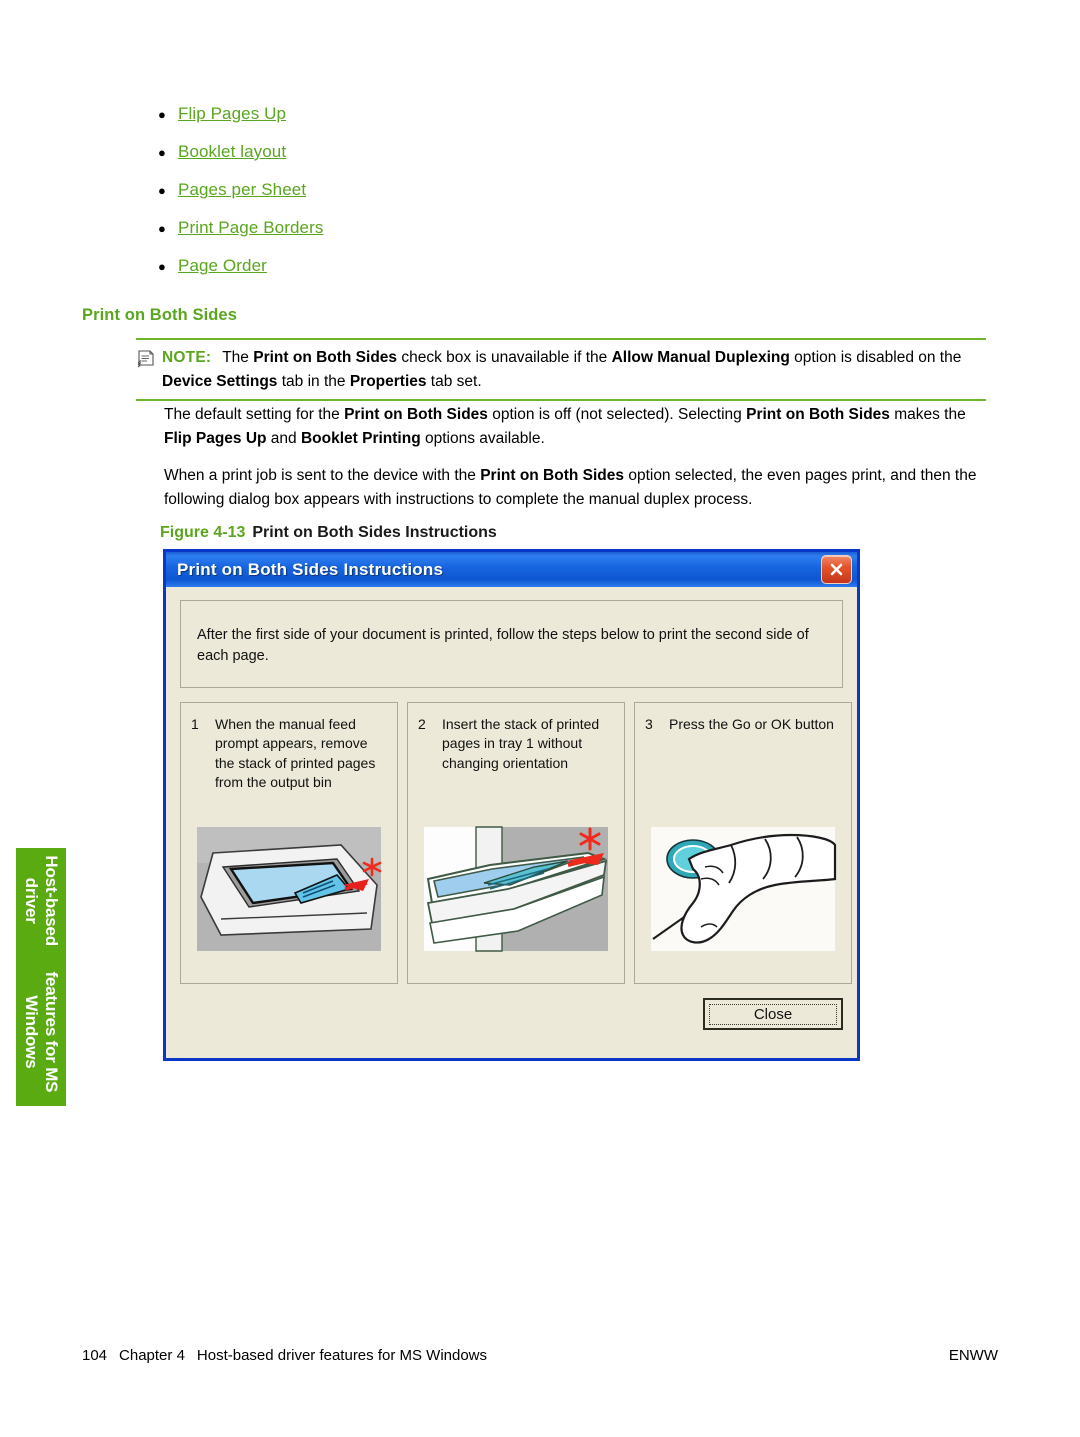  What do you see at coordinates (313, 381) in the screenshot?
I see `note-fragment: tab in the` at bounding box center [313, 381].